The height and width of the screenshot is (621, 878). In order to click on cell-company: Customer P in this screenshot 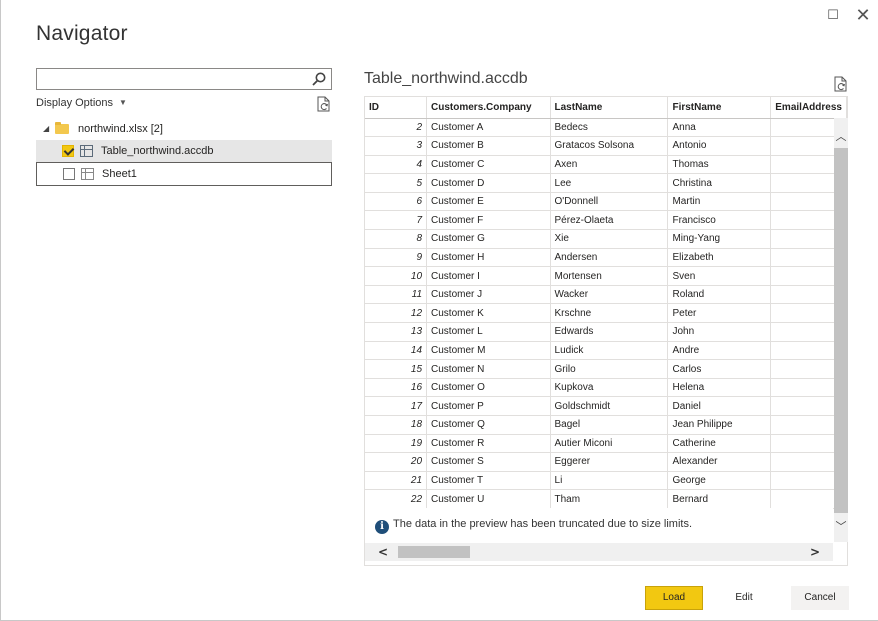, I will do `click(488, 406)`.